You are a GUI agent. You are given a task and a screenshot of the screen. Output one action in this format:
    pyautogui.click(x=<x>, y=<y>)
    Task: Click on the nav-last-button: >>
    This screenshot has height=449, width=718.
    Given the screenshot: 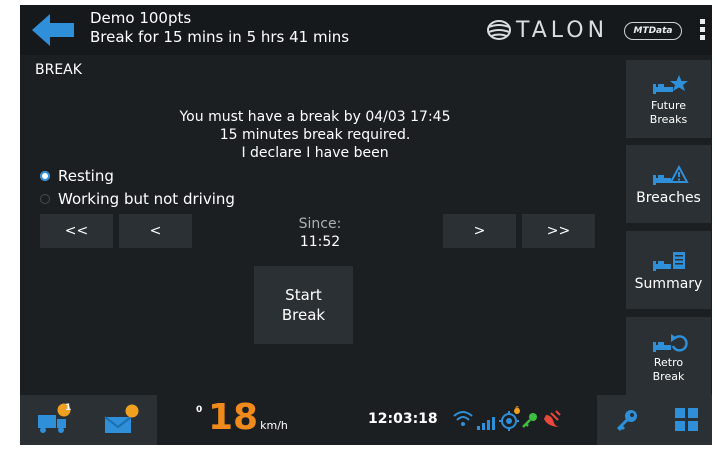 What is the action you would take?
    pyautogui.click(x=558, y=231)
    